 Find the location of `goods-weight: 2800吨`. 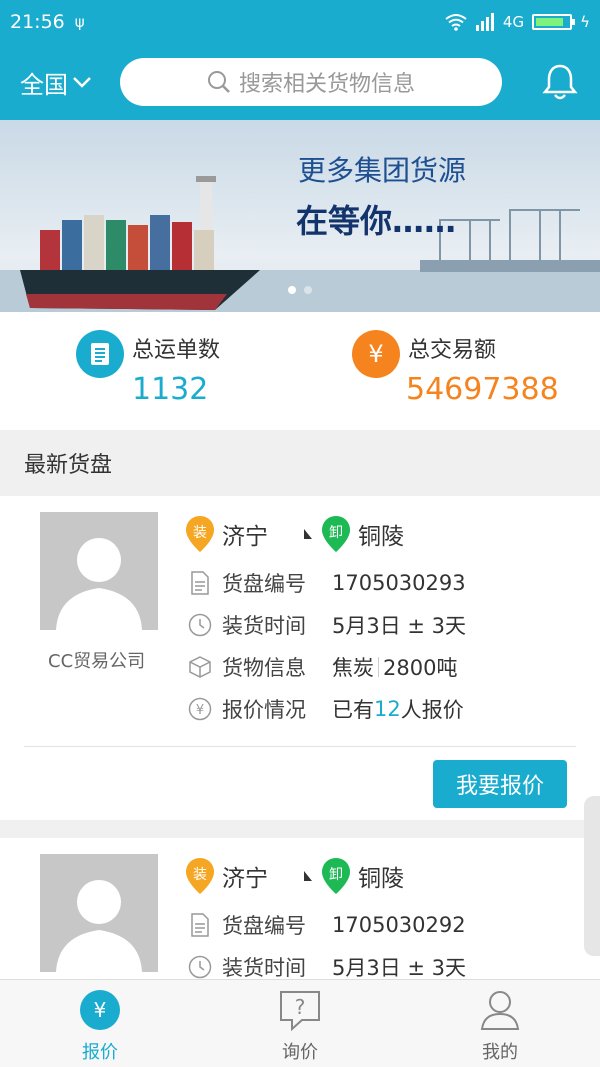

goods-weight: 2800吨 is located at coordinates (420, 668).